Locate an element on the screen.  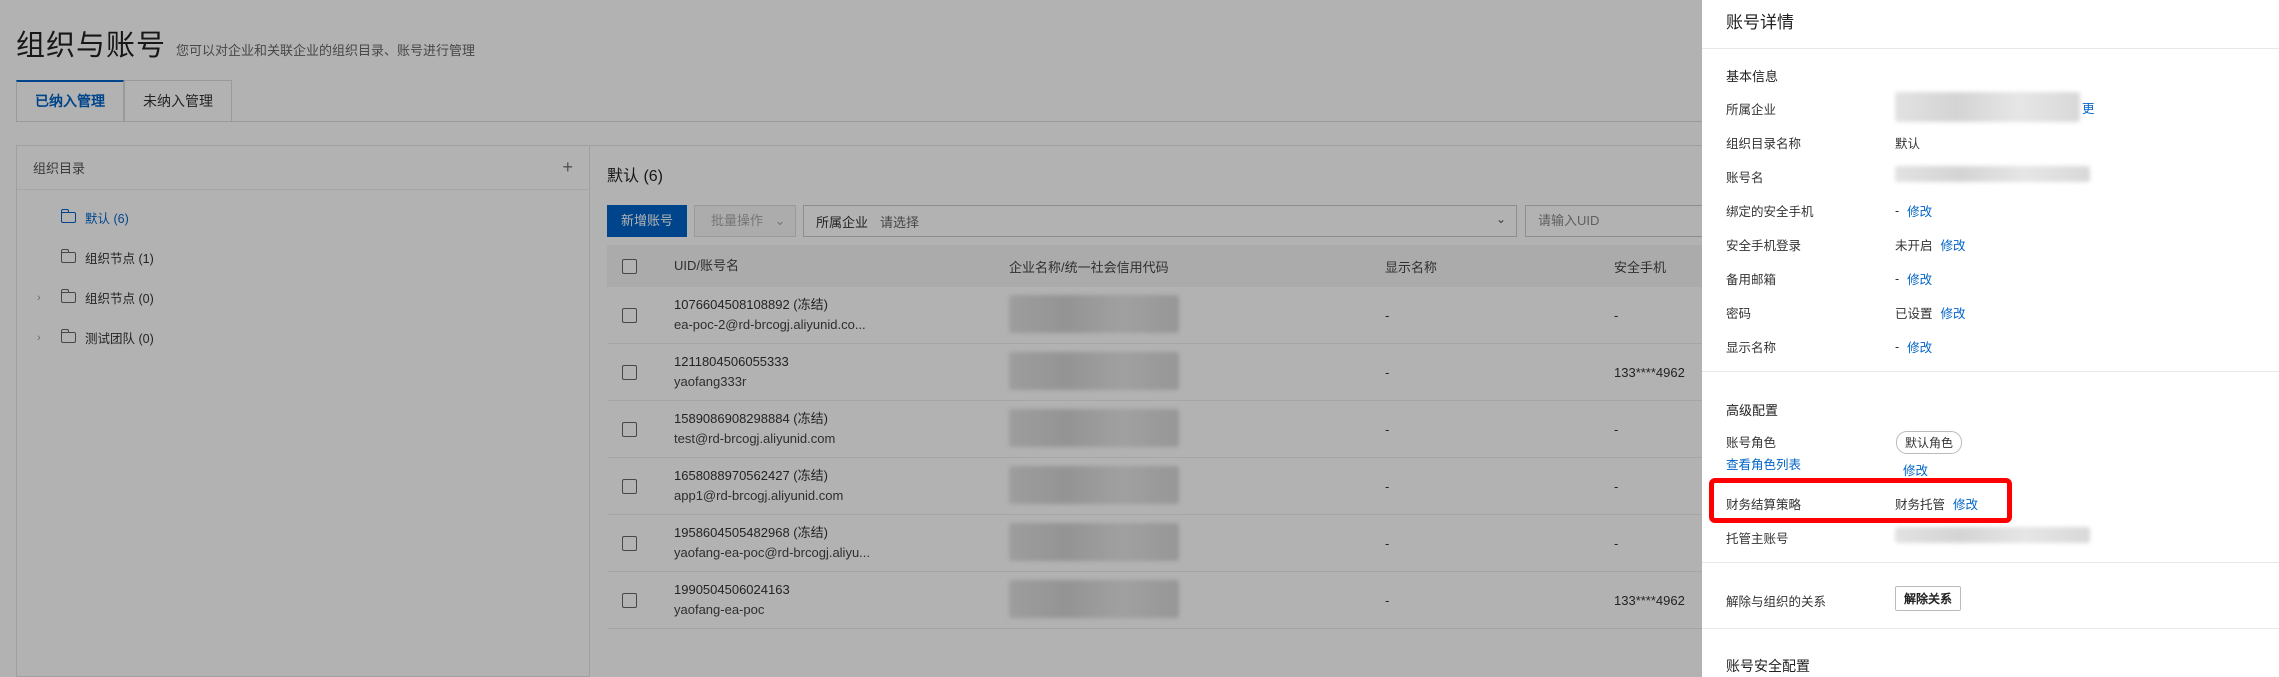
display-name-value: - 修改 is located at coordinates (1913, 346).